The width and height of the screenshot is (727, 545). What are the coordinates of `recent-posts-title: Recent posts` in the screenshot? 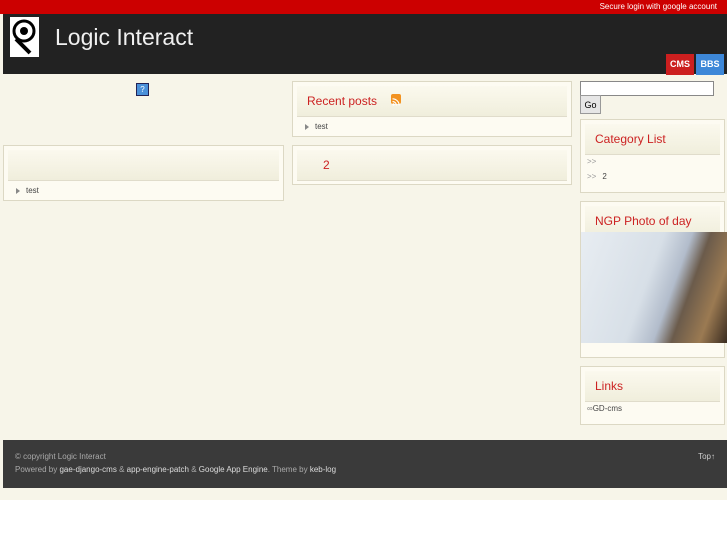 It's located at (342, 101).